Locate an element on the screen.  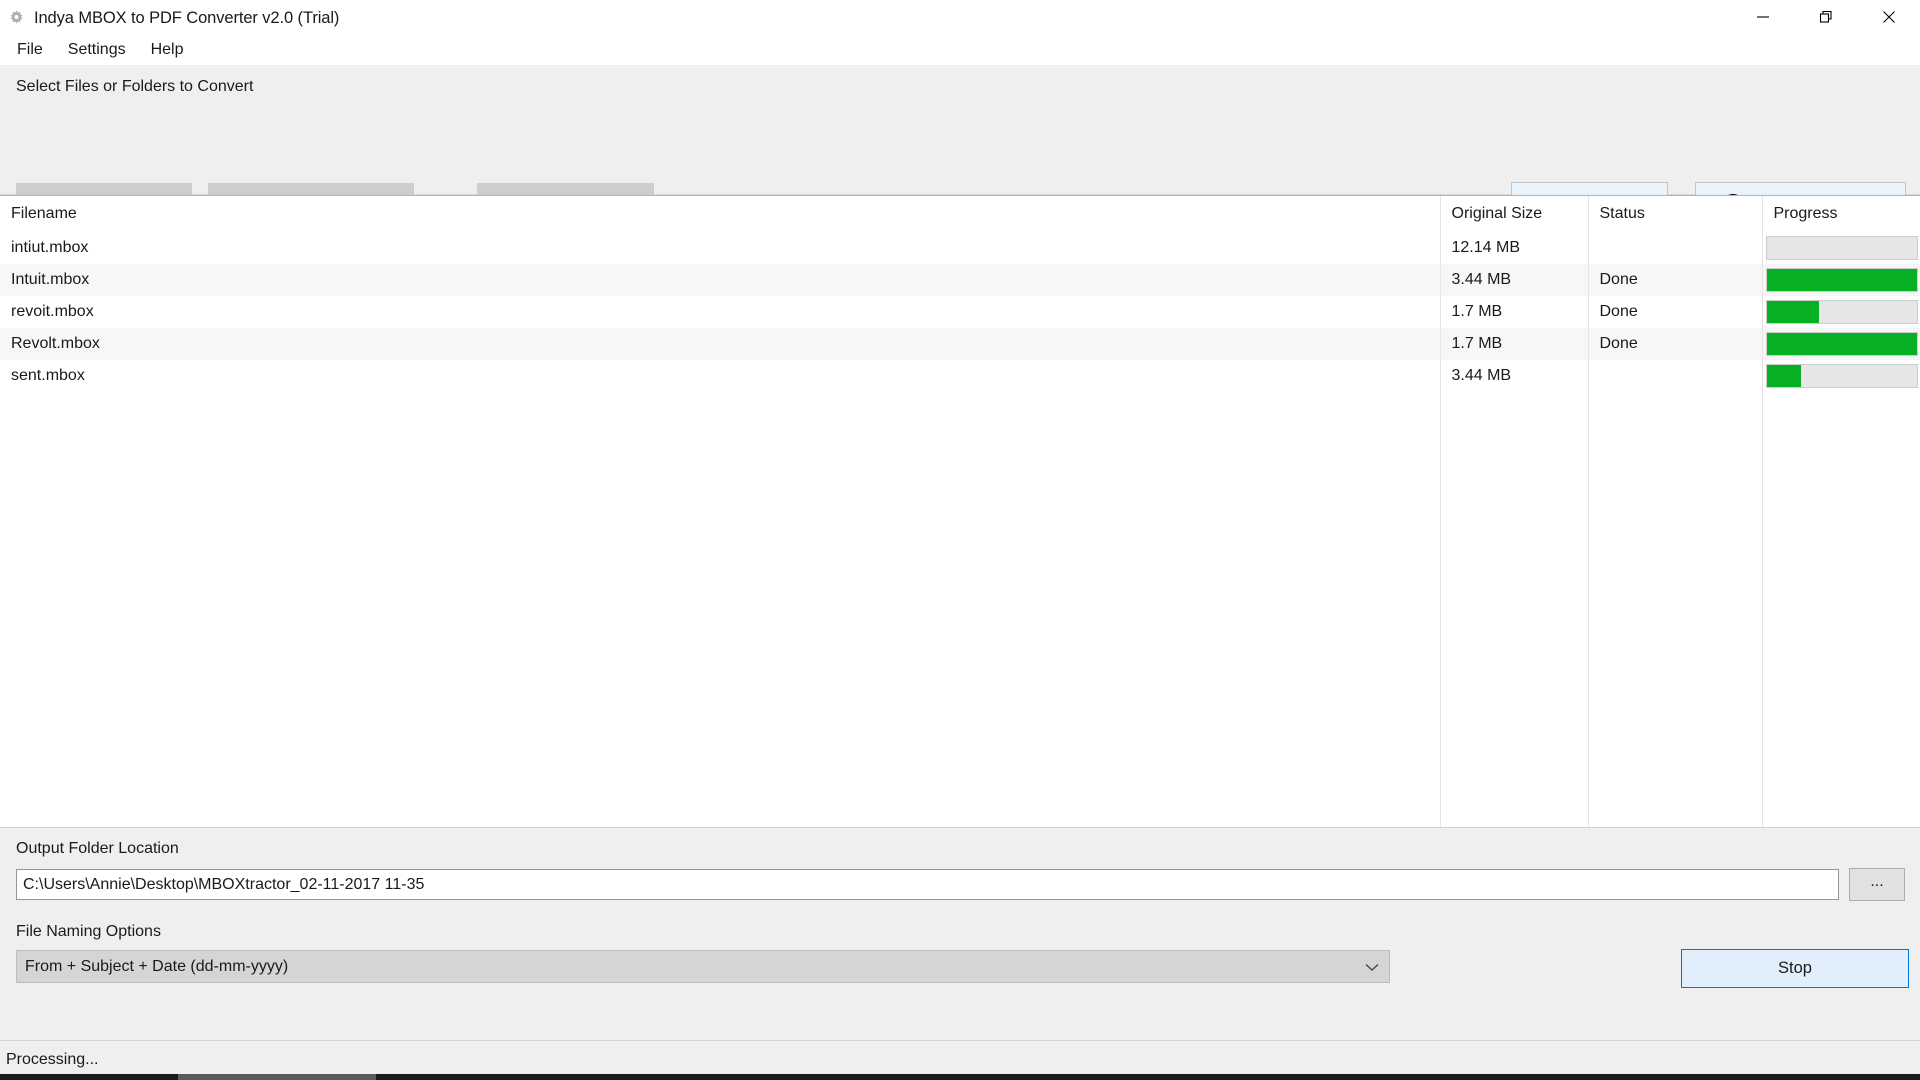
close-icon is located at coordinates (1889, 18).